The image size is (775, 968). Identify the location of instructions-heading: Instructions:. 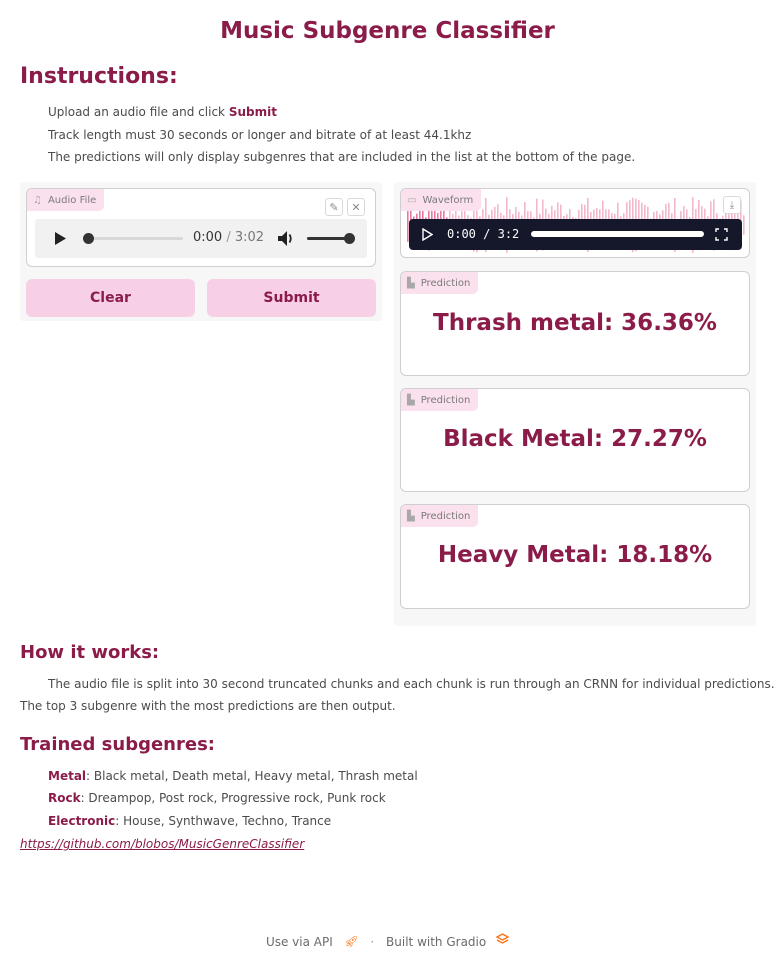
(99, 76).